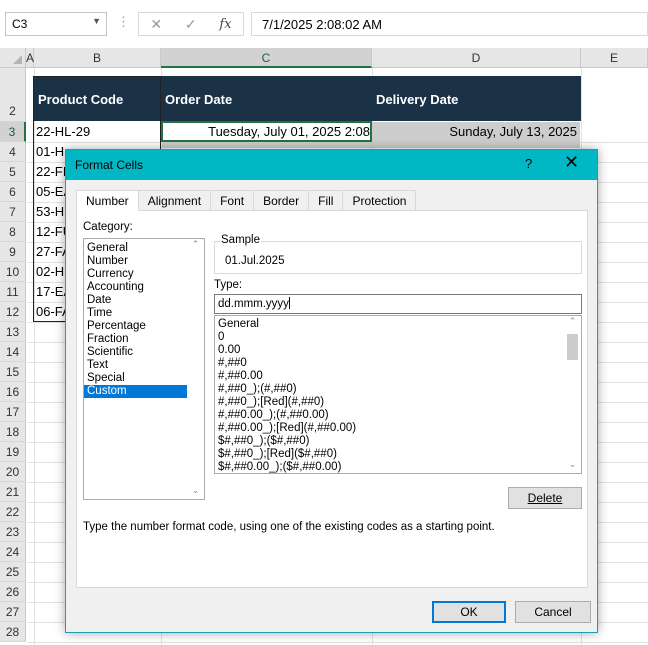  What do you see at coordinates (135, 274) in the screenshot?
I see `category-item-currency: Currency` at bounding box center [135, 274].